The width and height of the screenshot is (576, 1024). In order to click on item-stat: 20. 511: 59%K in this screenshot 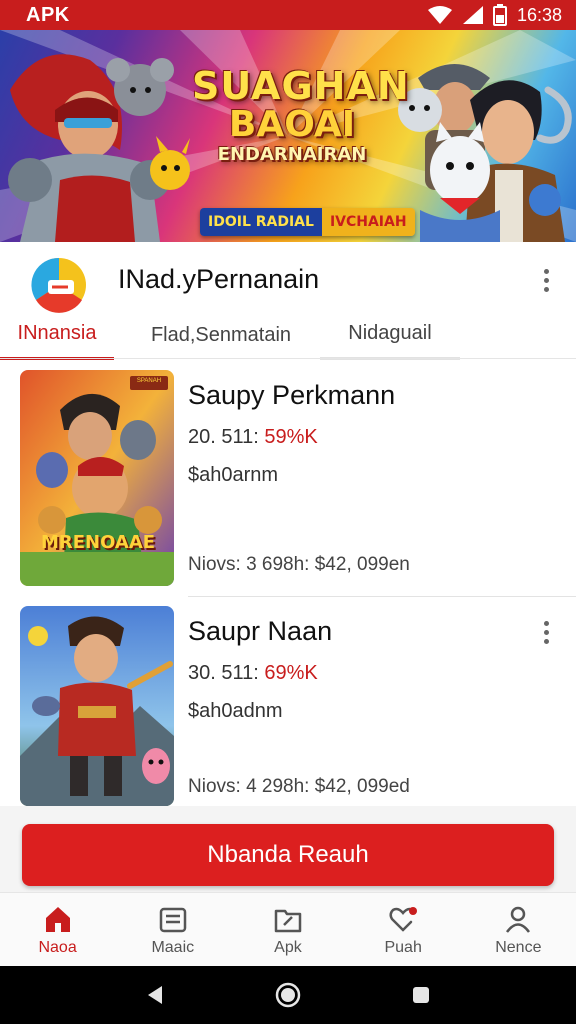, I will do `click(253, 437)`.